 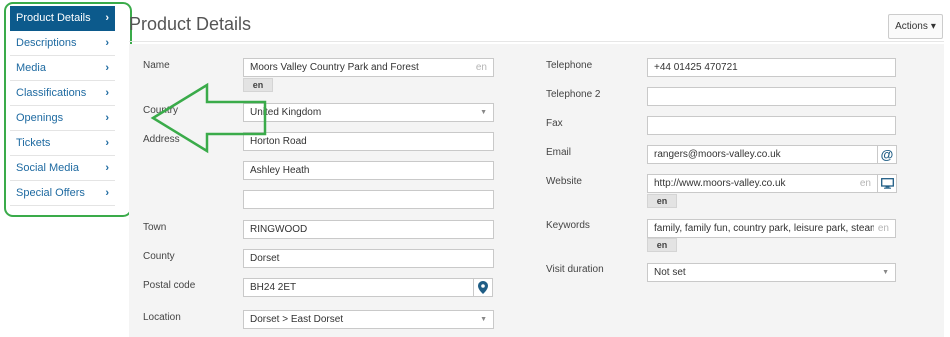 What do you see at coordinates (670, 272) in the screenshot?
I see `visit-duration-value: Not set` at bounding box center [670, 272].